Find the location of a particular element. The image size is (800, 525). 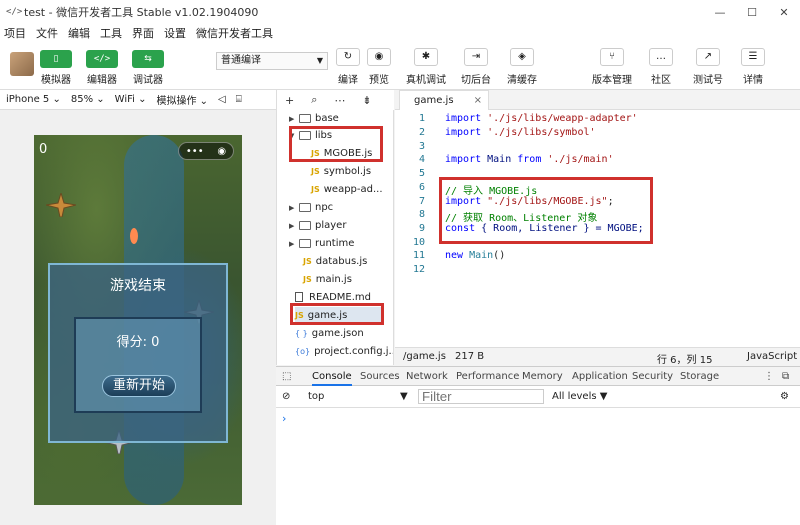

menu-bar: 项目 文件 编辑 工具 界面 设置 微信开发者工具 is located at coordinates (400, 33).